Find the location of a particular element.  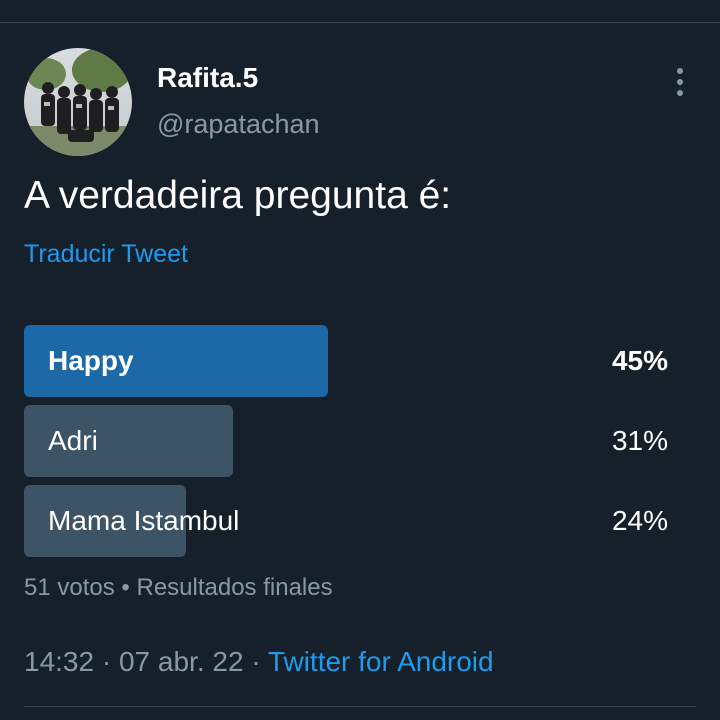

poll-option-percent: 24% is located at coordinates (639, 520).